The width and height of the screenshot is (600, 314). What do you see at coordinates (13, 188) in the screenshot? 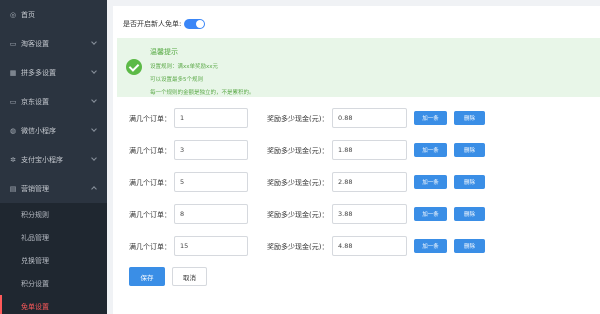
I see `share-icon: ▤` at bounding box center [13, 188].